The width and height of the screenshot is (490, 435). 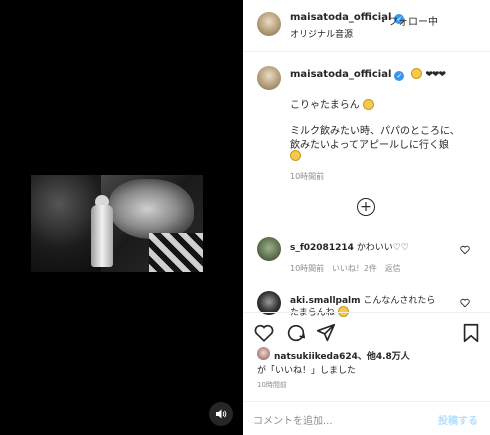 I want to click on caption-username: maisatoda_official, so click(x=340, y=74).